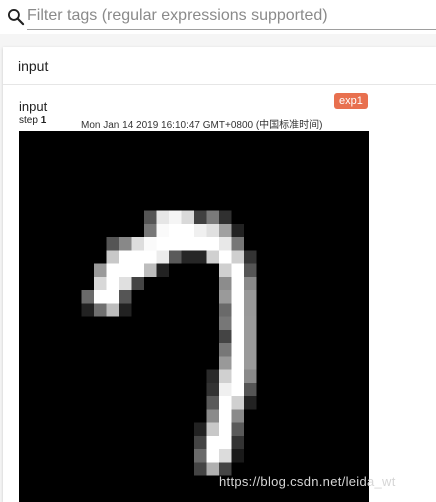 Image resolution: width=436 pixels, height=502 pixels. What do you see at coordinates (219, 66) in the screenshot?
I see `tag-group-header: input` at bounding box center [219, 66].